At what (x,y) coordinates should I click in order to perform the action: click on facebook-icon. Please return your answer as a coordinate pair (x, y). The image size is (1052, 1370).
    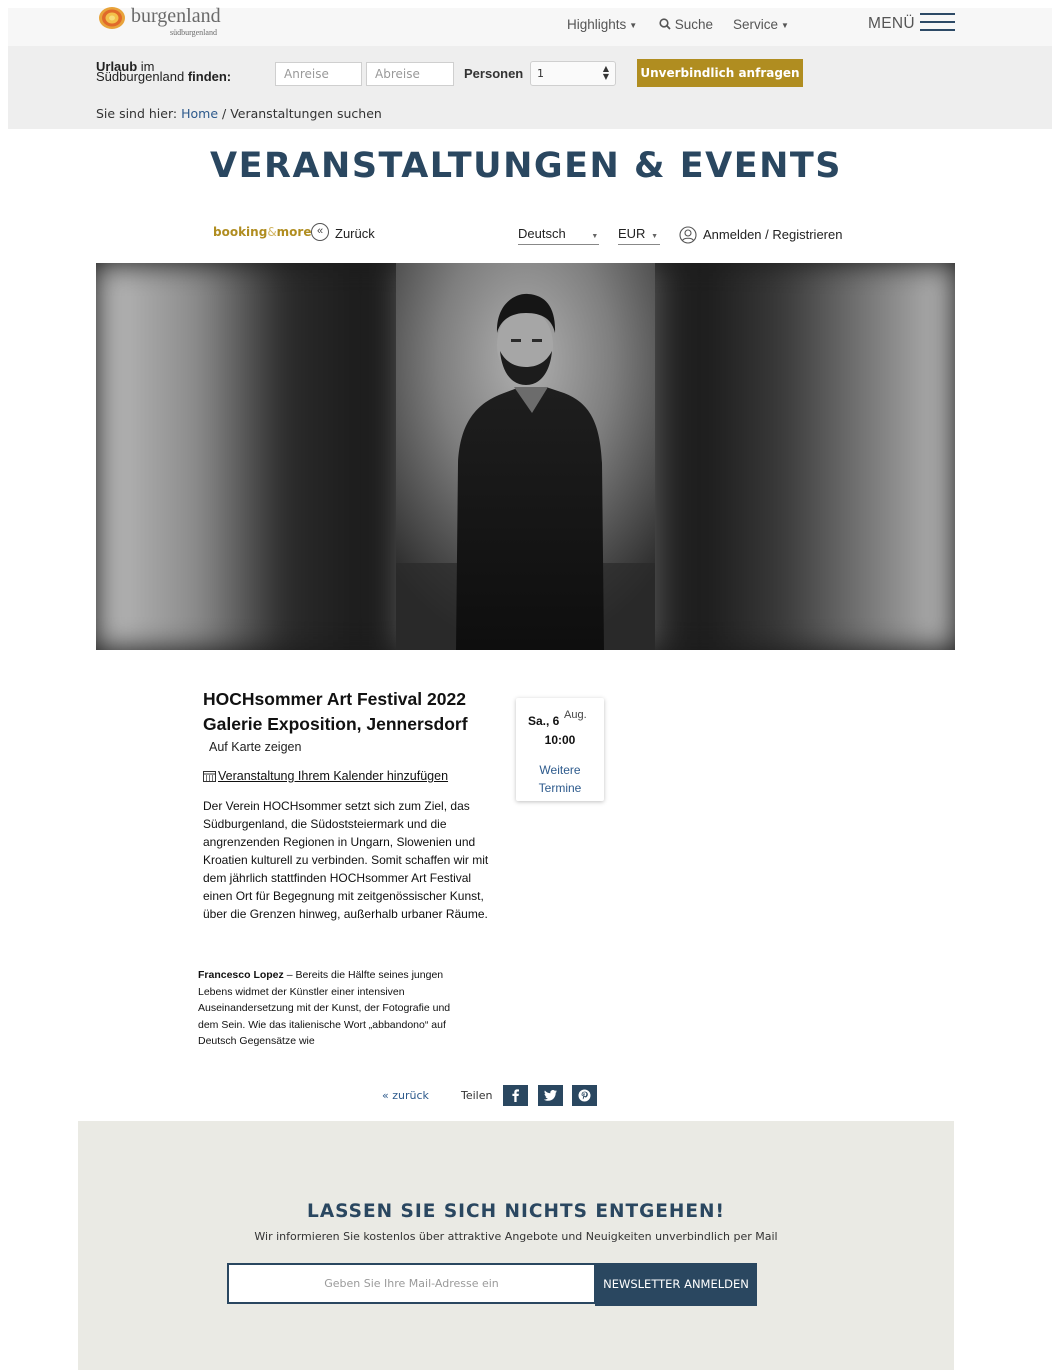
    Looking at the image, I should click on (515, 1095).